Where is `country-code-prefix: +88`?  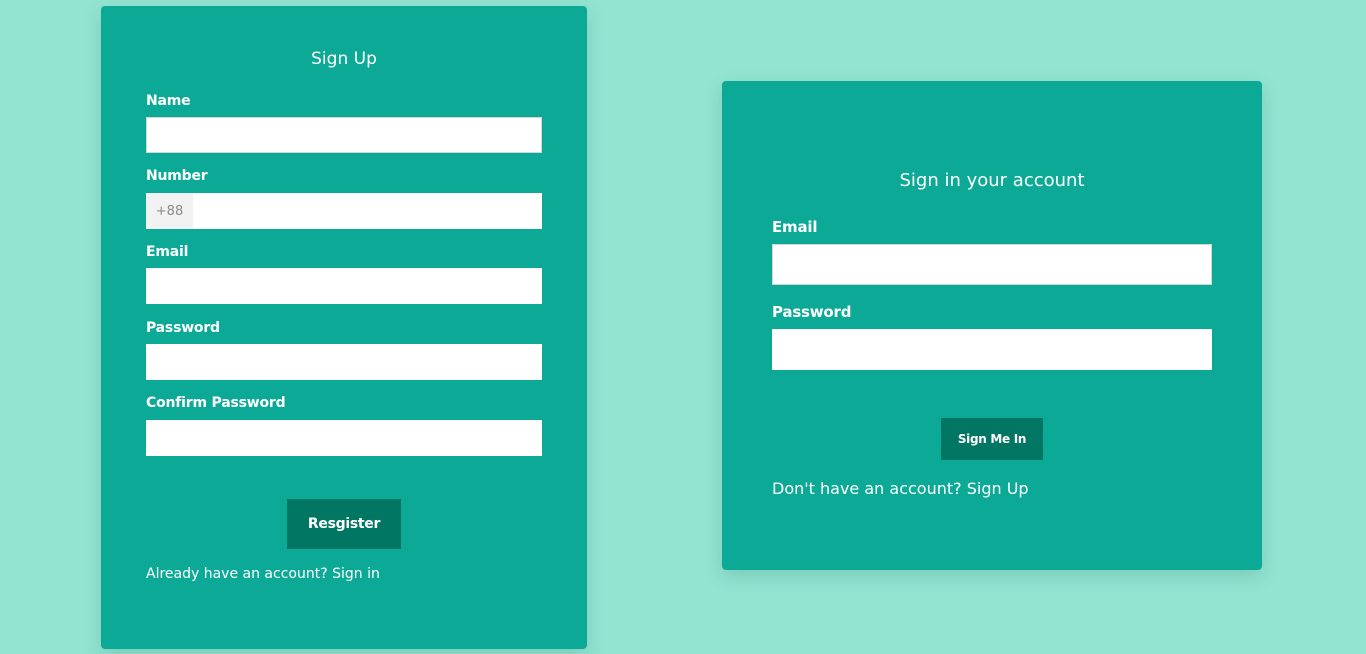
country-code-prefix: +88 is located at coordinates (169, 211).